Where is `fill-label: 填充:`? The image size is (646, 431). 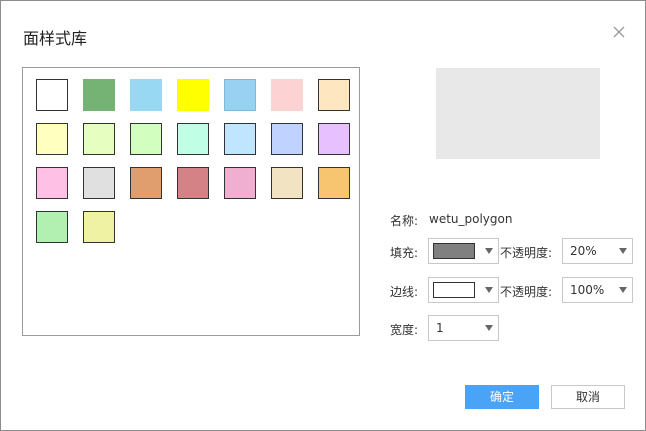
fill-label: 填充: is located at coordinates (404, 253).